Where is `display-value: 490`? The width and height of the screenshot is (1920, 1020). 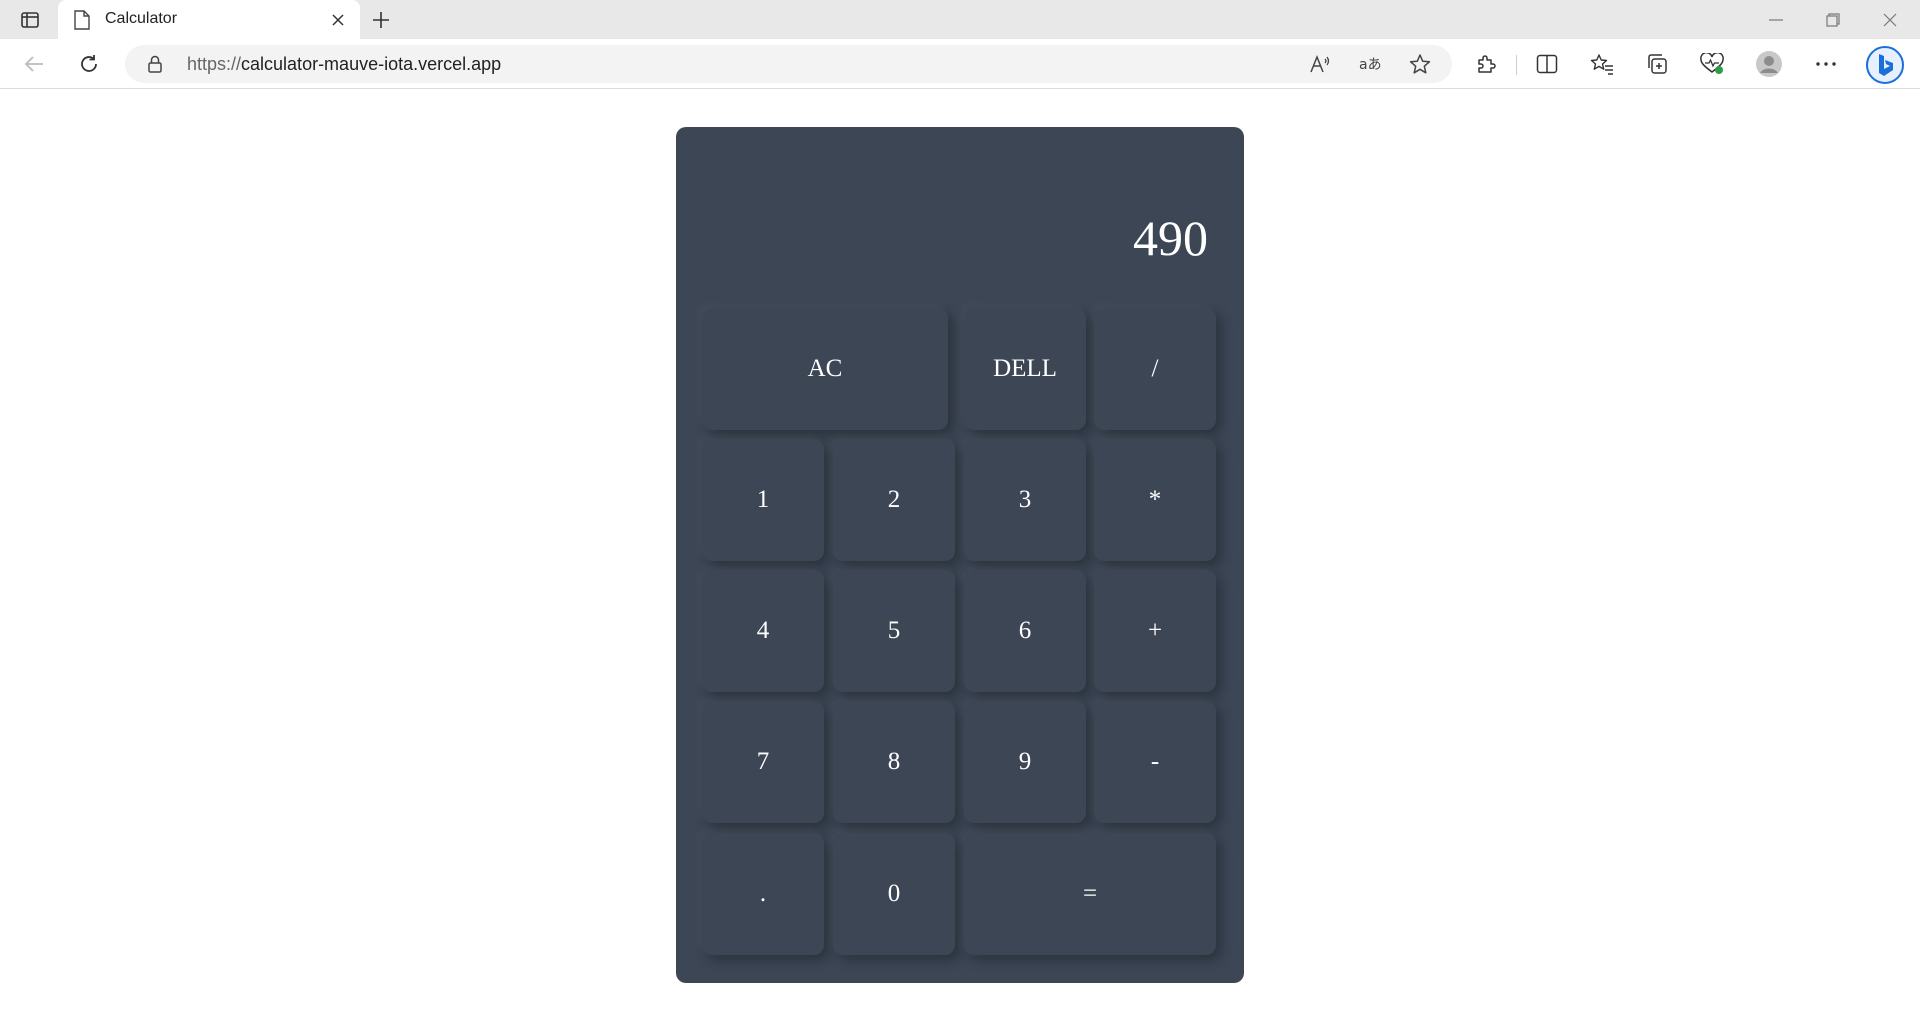
display-value: 490 is located at coordinates (1170, 238).